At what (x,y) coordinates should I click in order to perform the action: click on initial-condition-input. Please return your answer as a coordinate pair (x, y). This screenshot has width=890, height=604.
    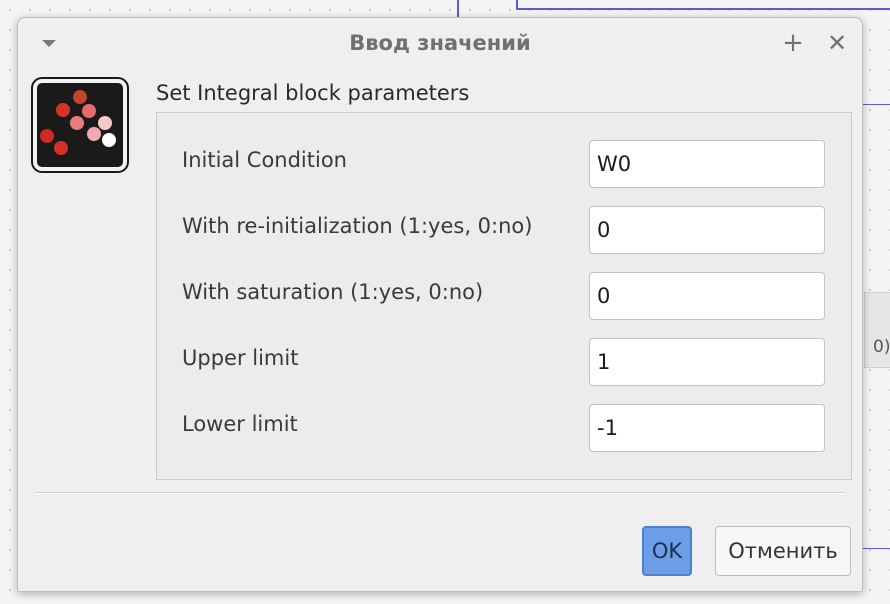
    Looking at the image, I should click on (707, 164).